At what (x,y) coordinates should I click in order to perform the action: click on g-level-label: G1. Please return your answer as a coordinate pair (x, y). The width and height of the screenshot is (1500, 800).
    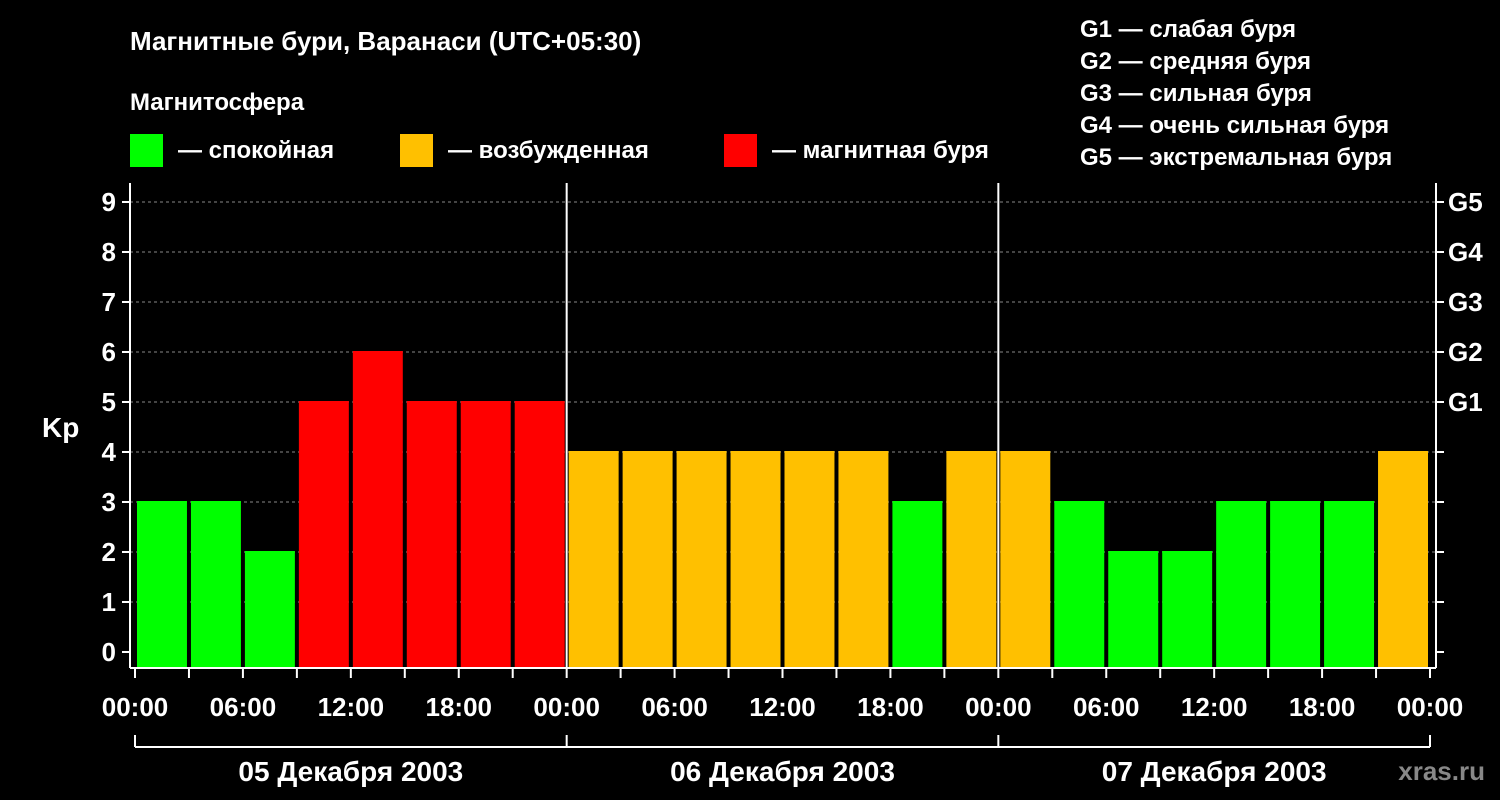
    Looking at the image, I should click on (1465, 402).